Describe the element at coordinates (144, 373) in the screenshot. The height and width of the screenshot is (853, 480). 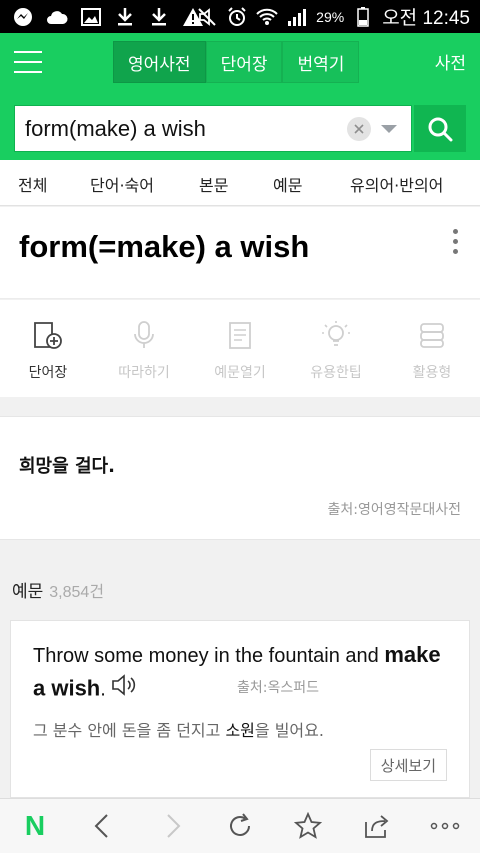
I see `action-label: 따라하기` at that location.